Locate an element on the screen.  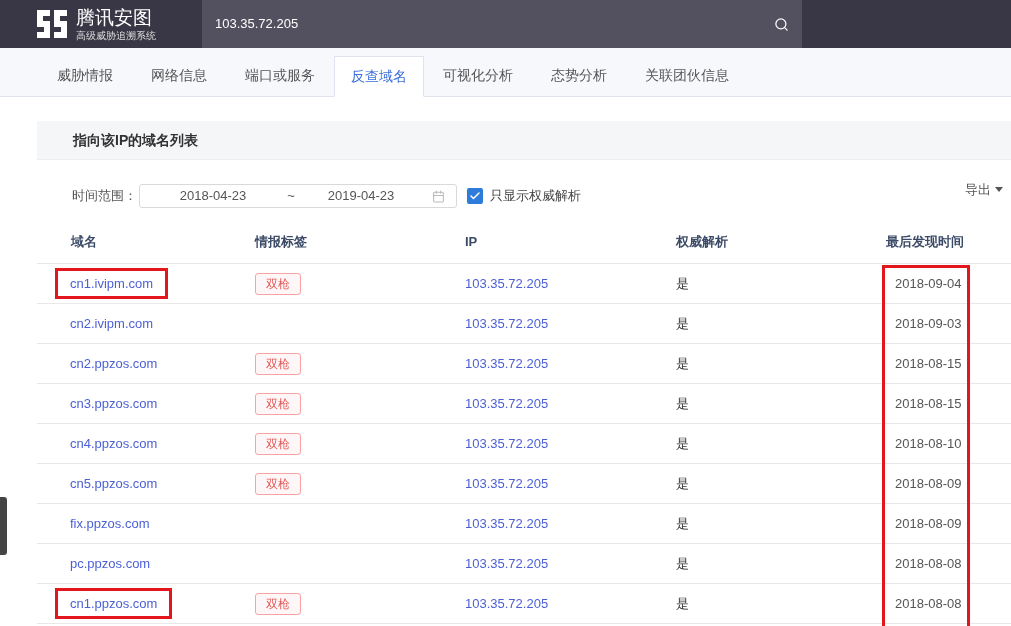
domain-link: cn3.ppzos.com is located at coordinates (114, 403).